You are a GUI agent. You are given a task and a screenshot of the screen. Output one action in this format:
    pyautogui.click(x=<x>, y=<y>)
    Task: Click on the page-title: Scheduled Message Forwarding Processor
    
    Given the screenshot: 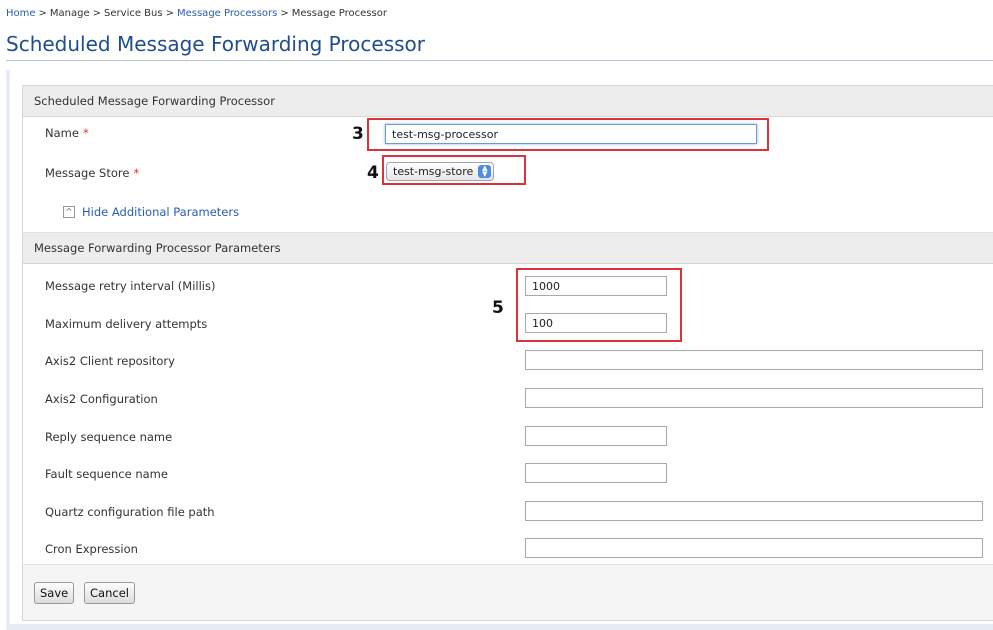 What is the action you would take?
    pyautogui.click(x=216, y=44)
    